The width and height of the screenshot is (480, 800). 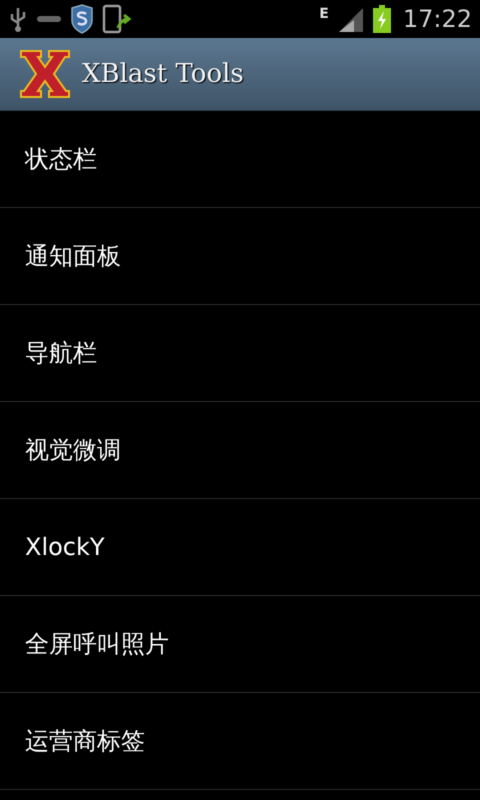 I want to click on menu-item: 状态栏, so click(x=240, y=159).